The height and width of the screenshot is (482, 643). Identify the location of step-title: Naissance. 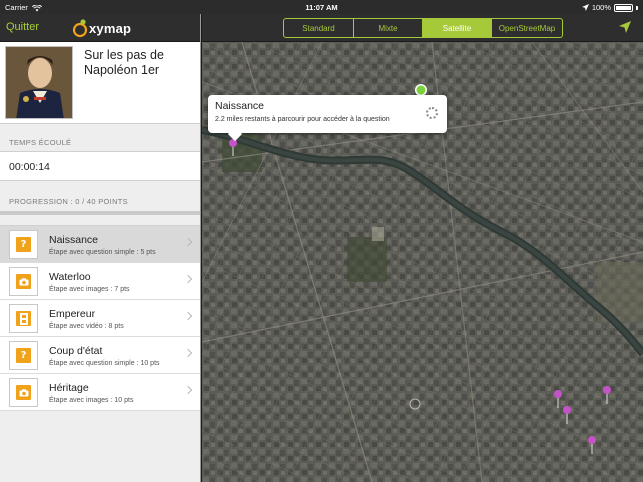
(74, 240).